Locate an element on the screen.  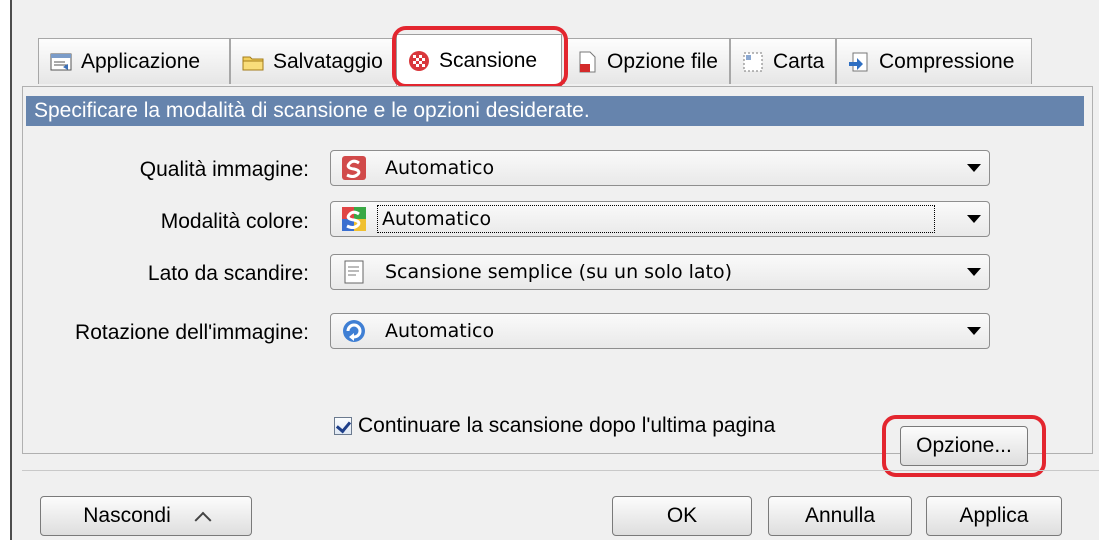
scan-side-label: Lato da scandire: is located at coordinates (228, 273).